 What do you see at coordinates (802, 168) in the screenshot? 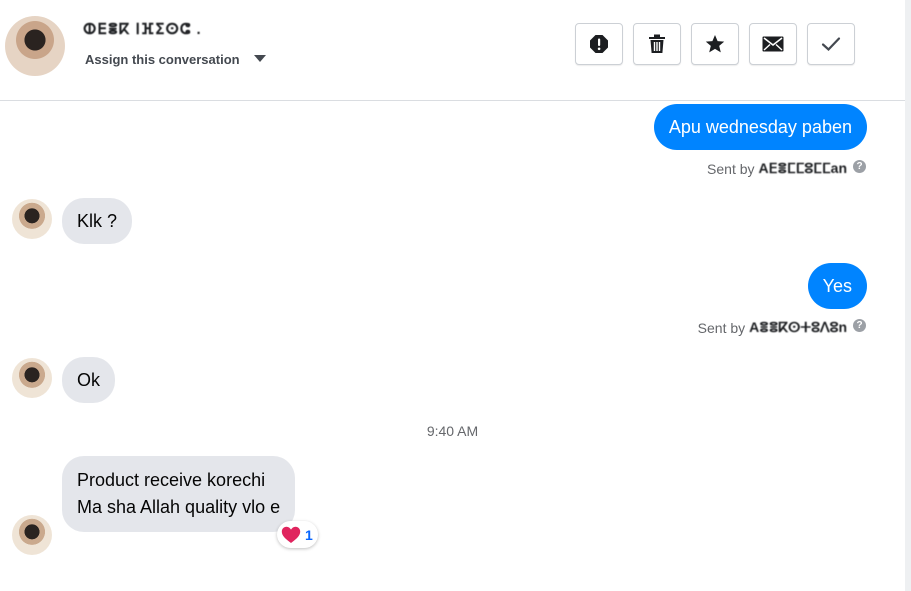
I see `sender-name: Aⴹⴻⵎⵎⵓⵎⵎan` at bounding box center [802, 168].